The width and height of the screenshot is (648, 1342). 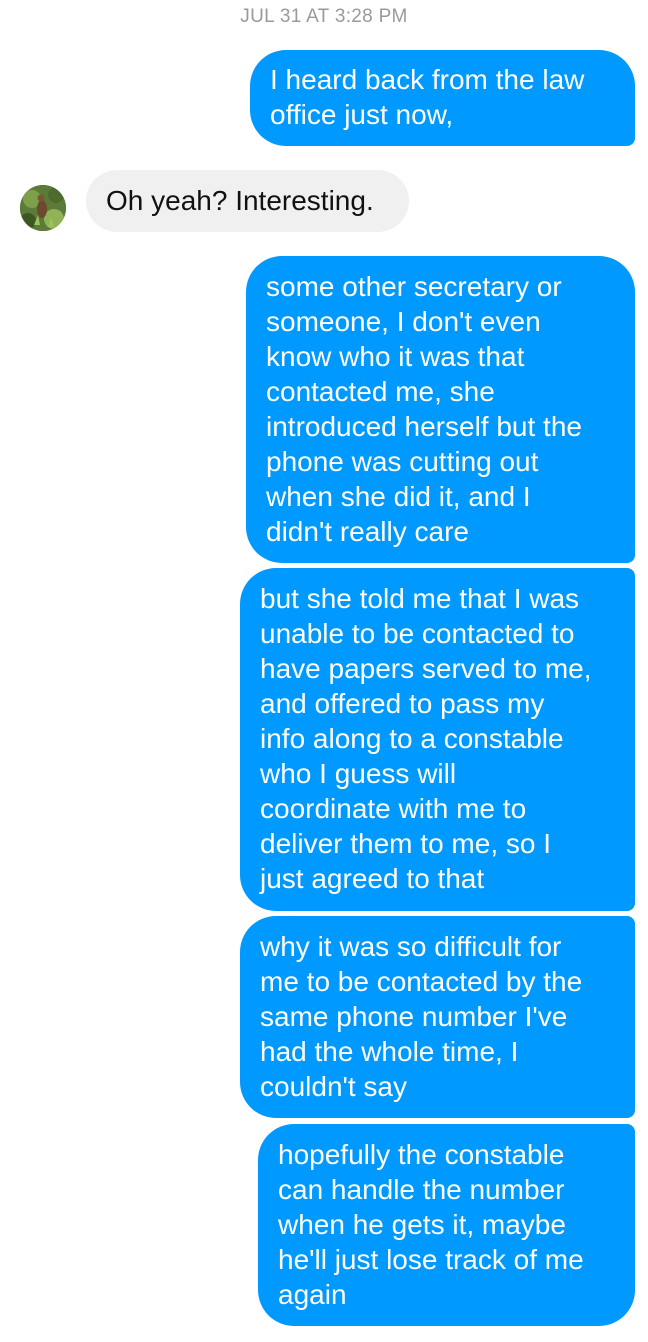 What do you see at coordinates (324, 16) in the screenshot?
I see `conversation-timestamp: JUL 31 AT 3:28 PM` at bounding box center [324, 16].